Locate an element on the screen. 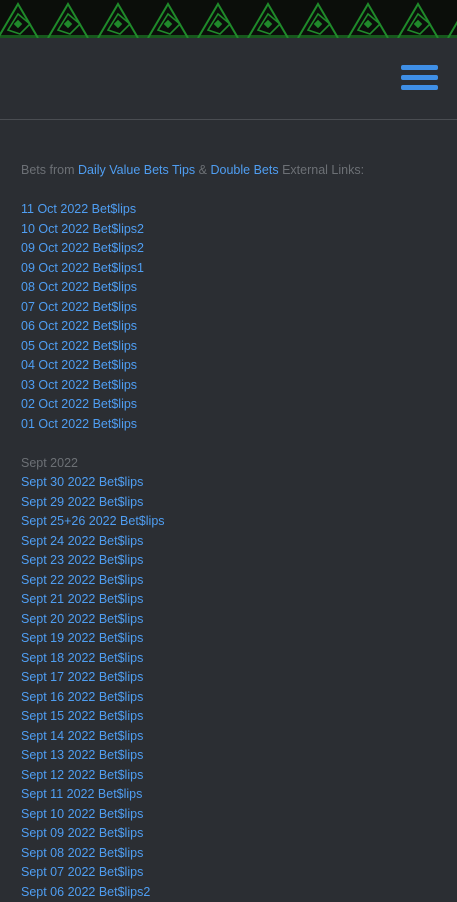  list-item: Sept 09 2022 Bet$lips is located at coordinates (231, 834).